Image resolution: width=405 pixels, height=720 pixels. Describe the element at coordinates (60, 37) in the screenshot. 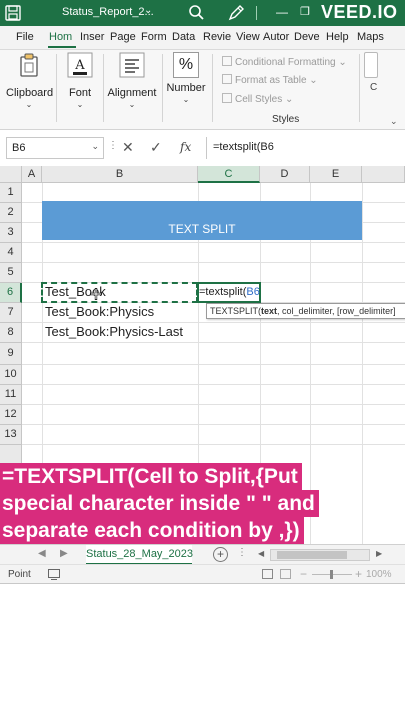

I see `tab-home: Hom` at that location.